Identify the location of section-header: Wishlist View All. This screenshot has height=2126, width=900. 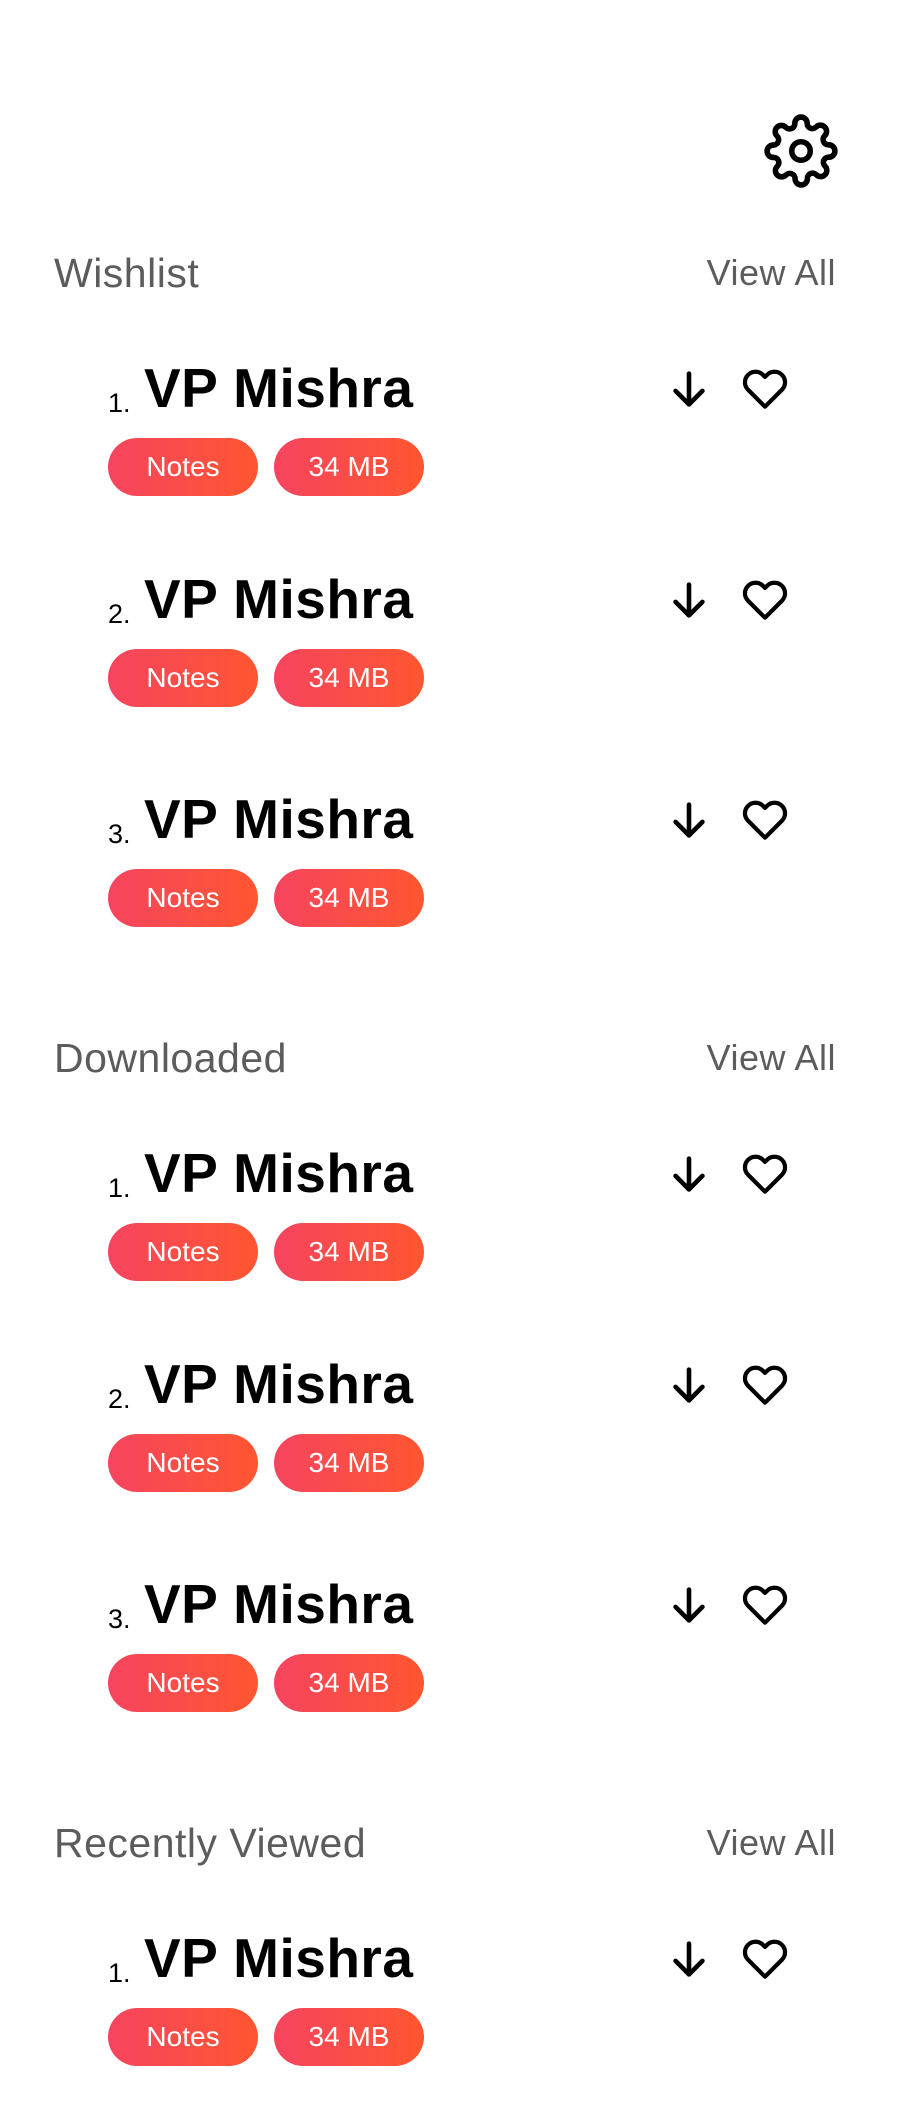
(445, 274).